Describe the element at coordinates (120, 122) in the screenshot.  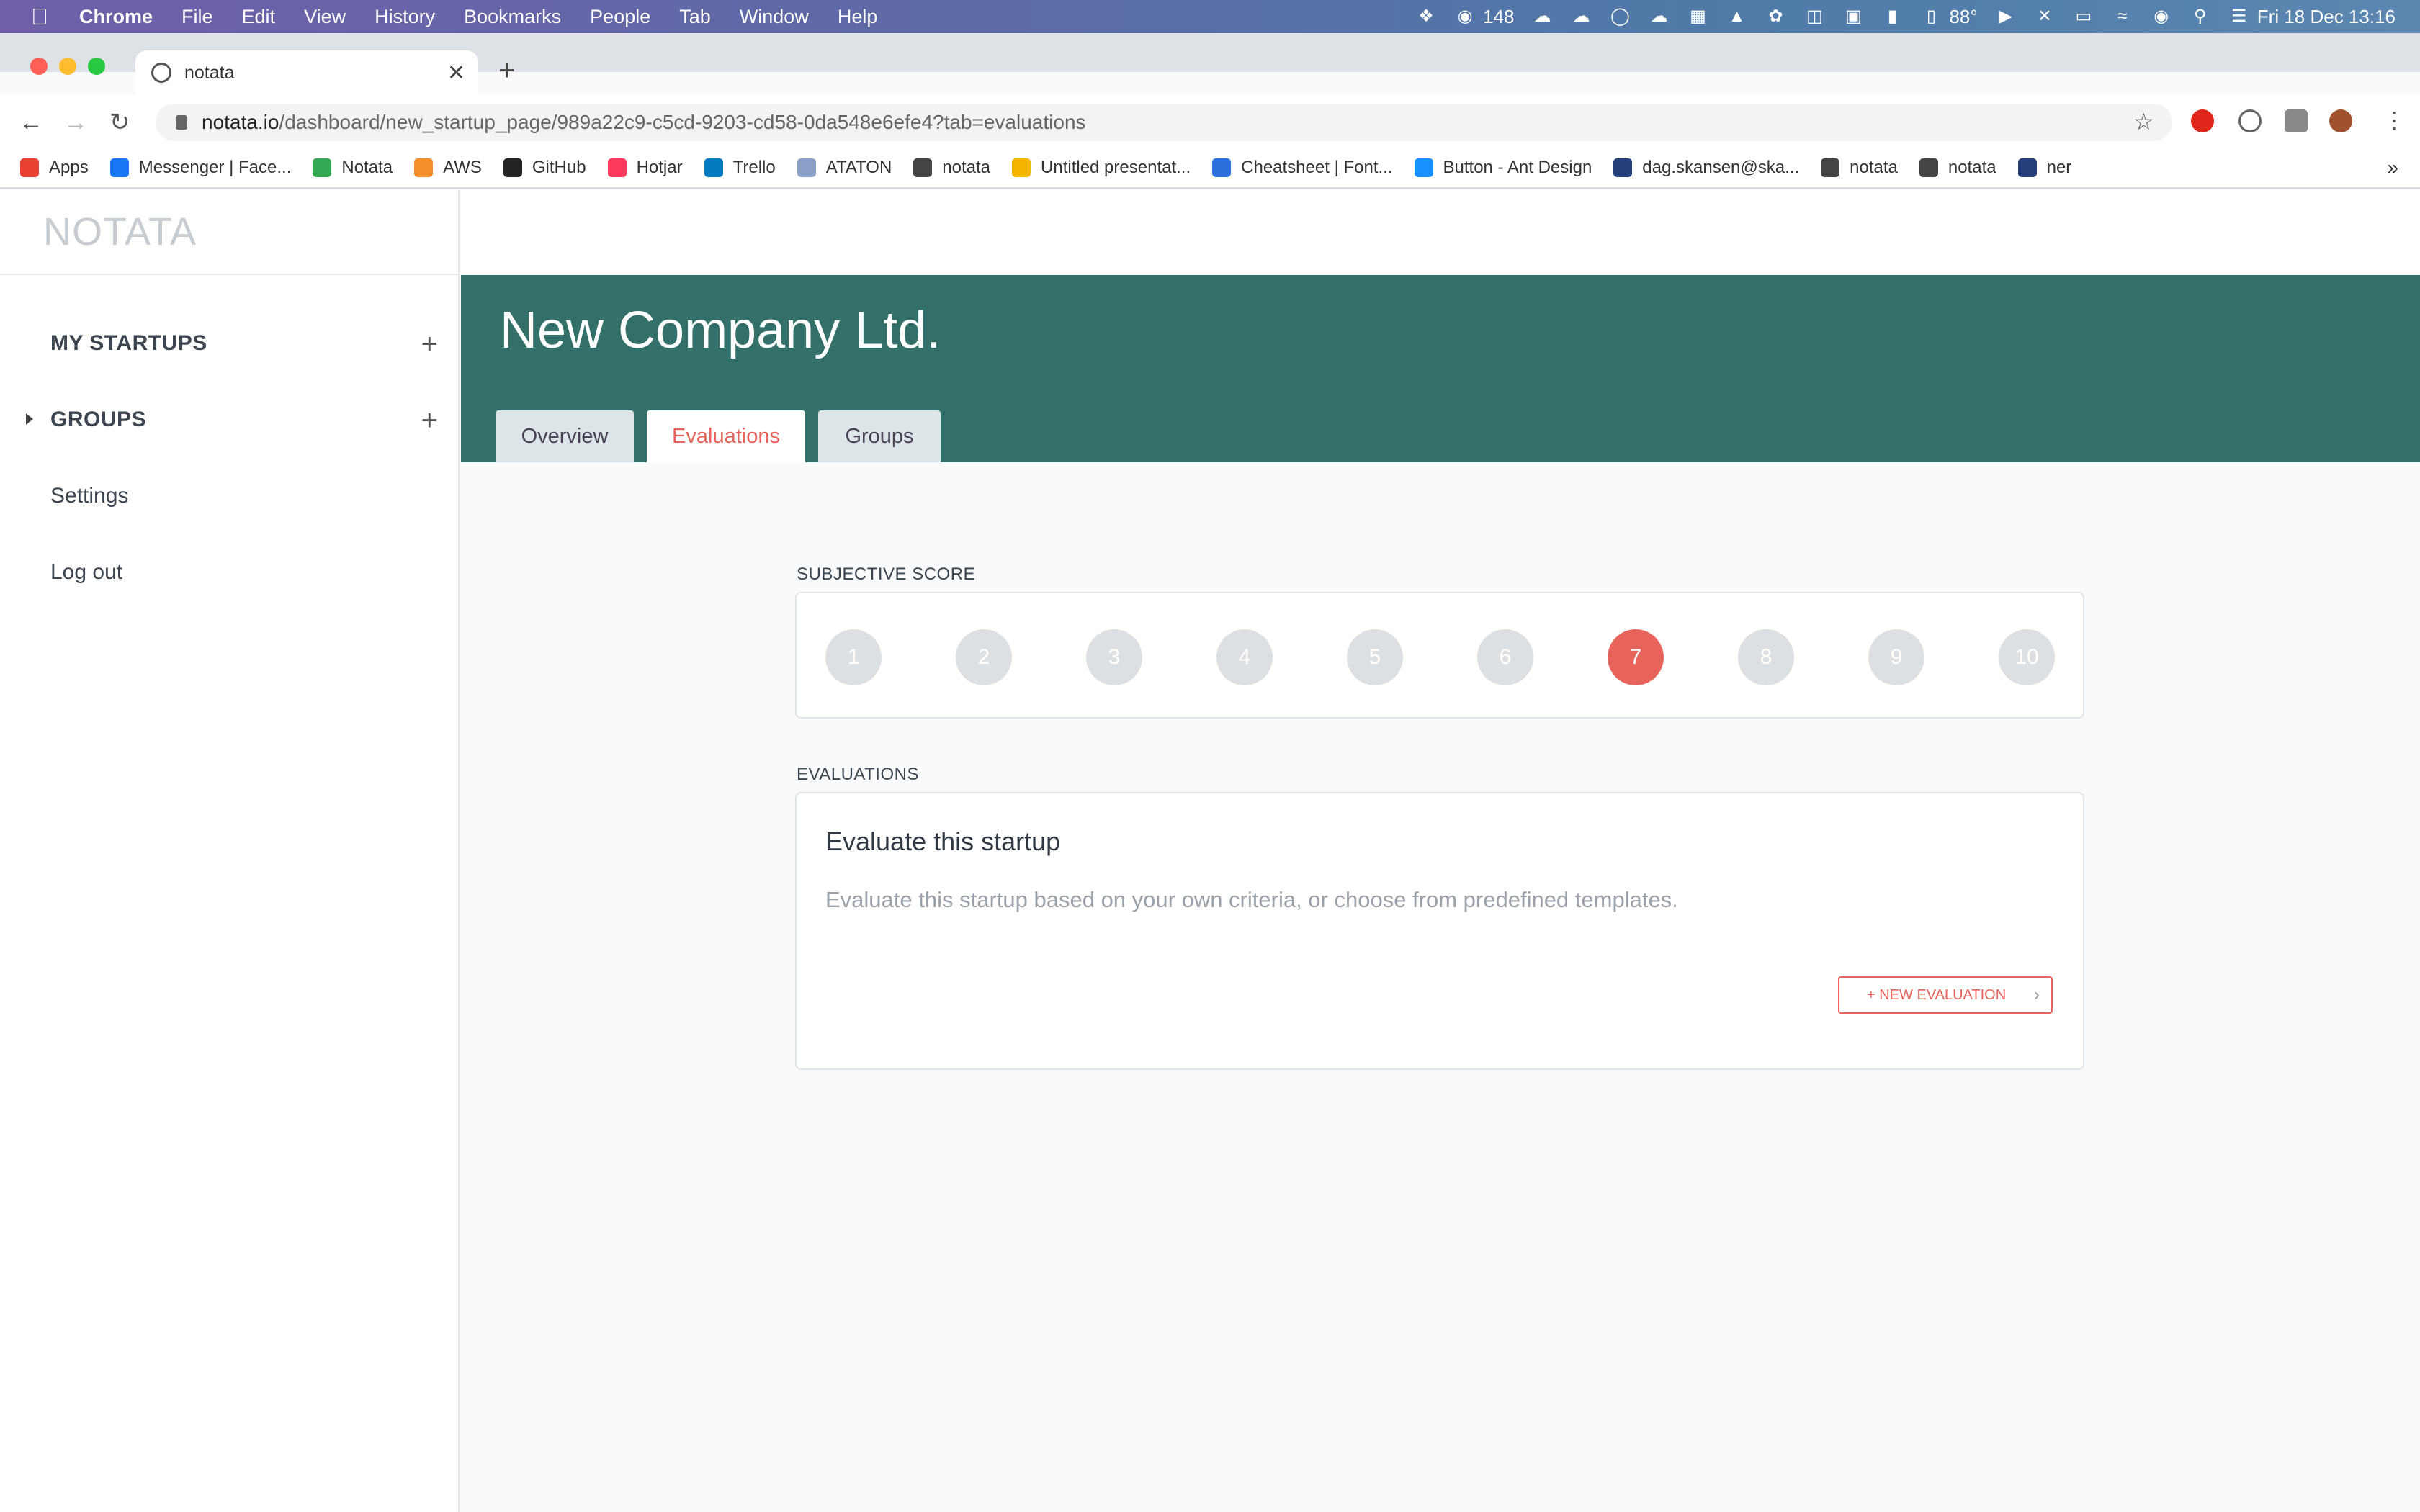
I see `reload-icon: ↻` at that location.